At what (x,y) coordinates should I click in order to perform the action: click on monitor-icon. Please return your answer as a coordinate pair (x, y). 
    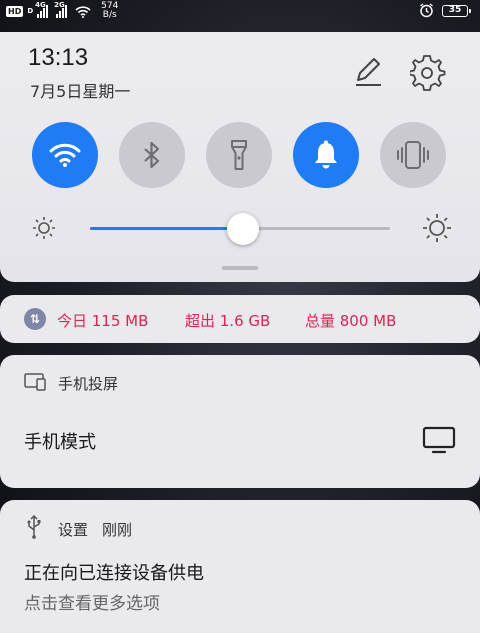
    Looking at the image, I should click on (439, 440).